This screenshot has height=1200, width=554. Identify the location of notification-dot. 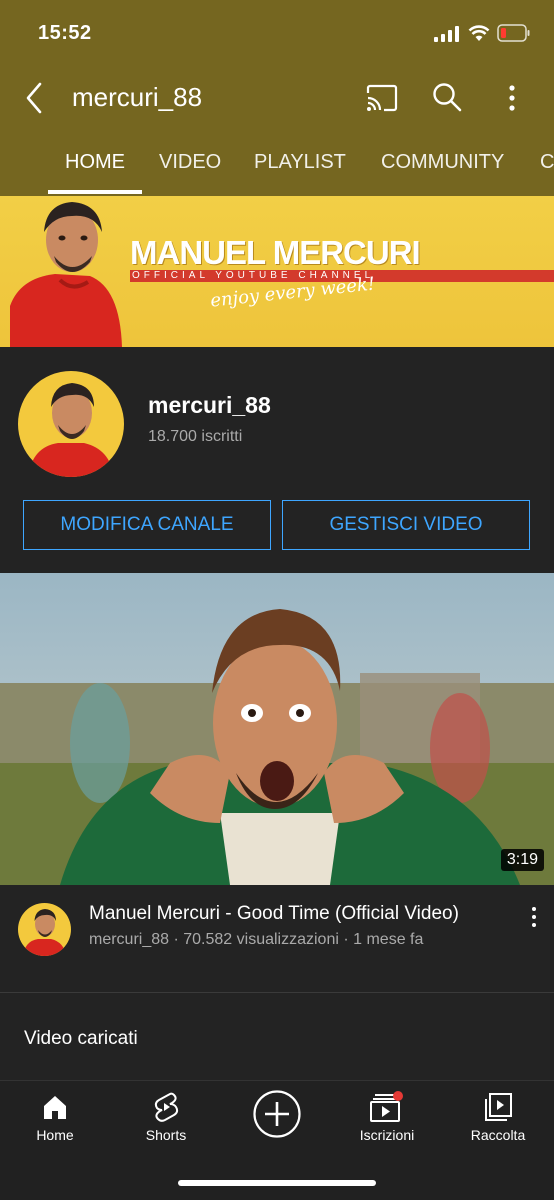
(398, 1096).